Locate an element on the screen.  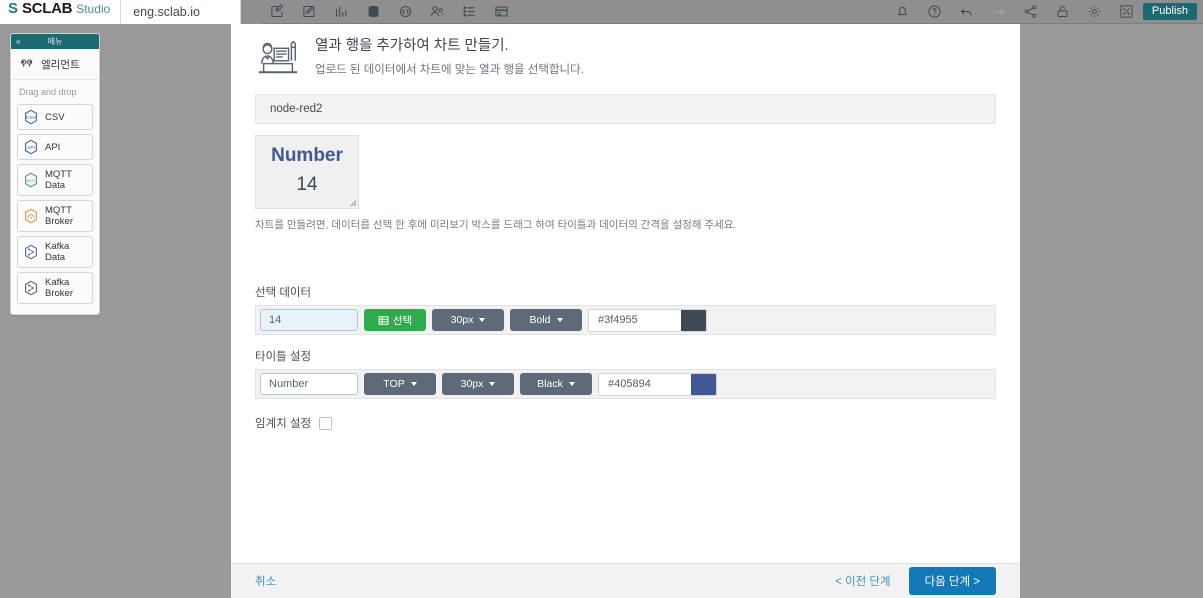
kafka-data-badge-icon is located at coordinates (31, 252).